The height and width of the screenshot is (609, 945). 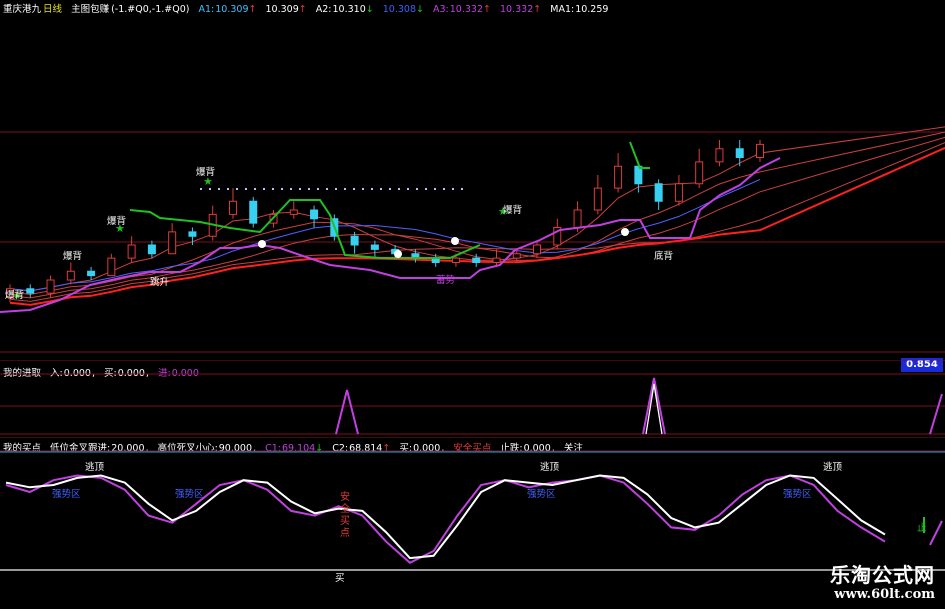 I want to click on strong-zone-label-2: 强势区, so click(x=189, y=494).